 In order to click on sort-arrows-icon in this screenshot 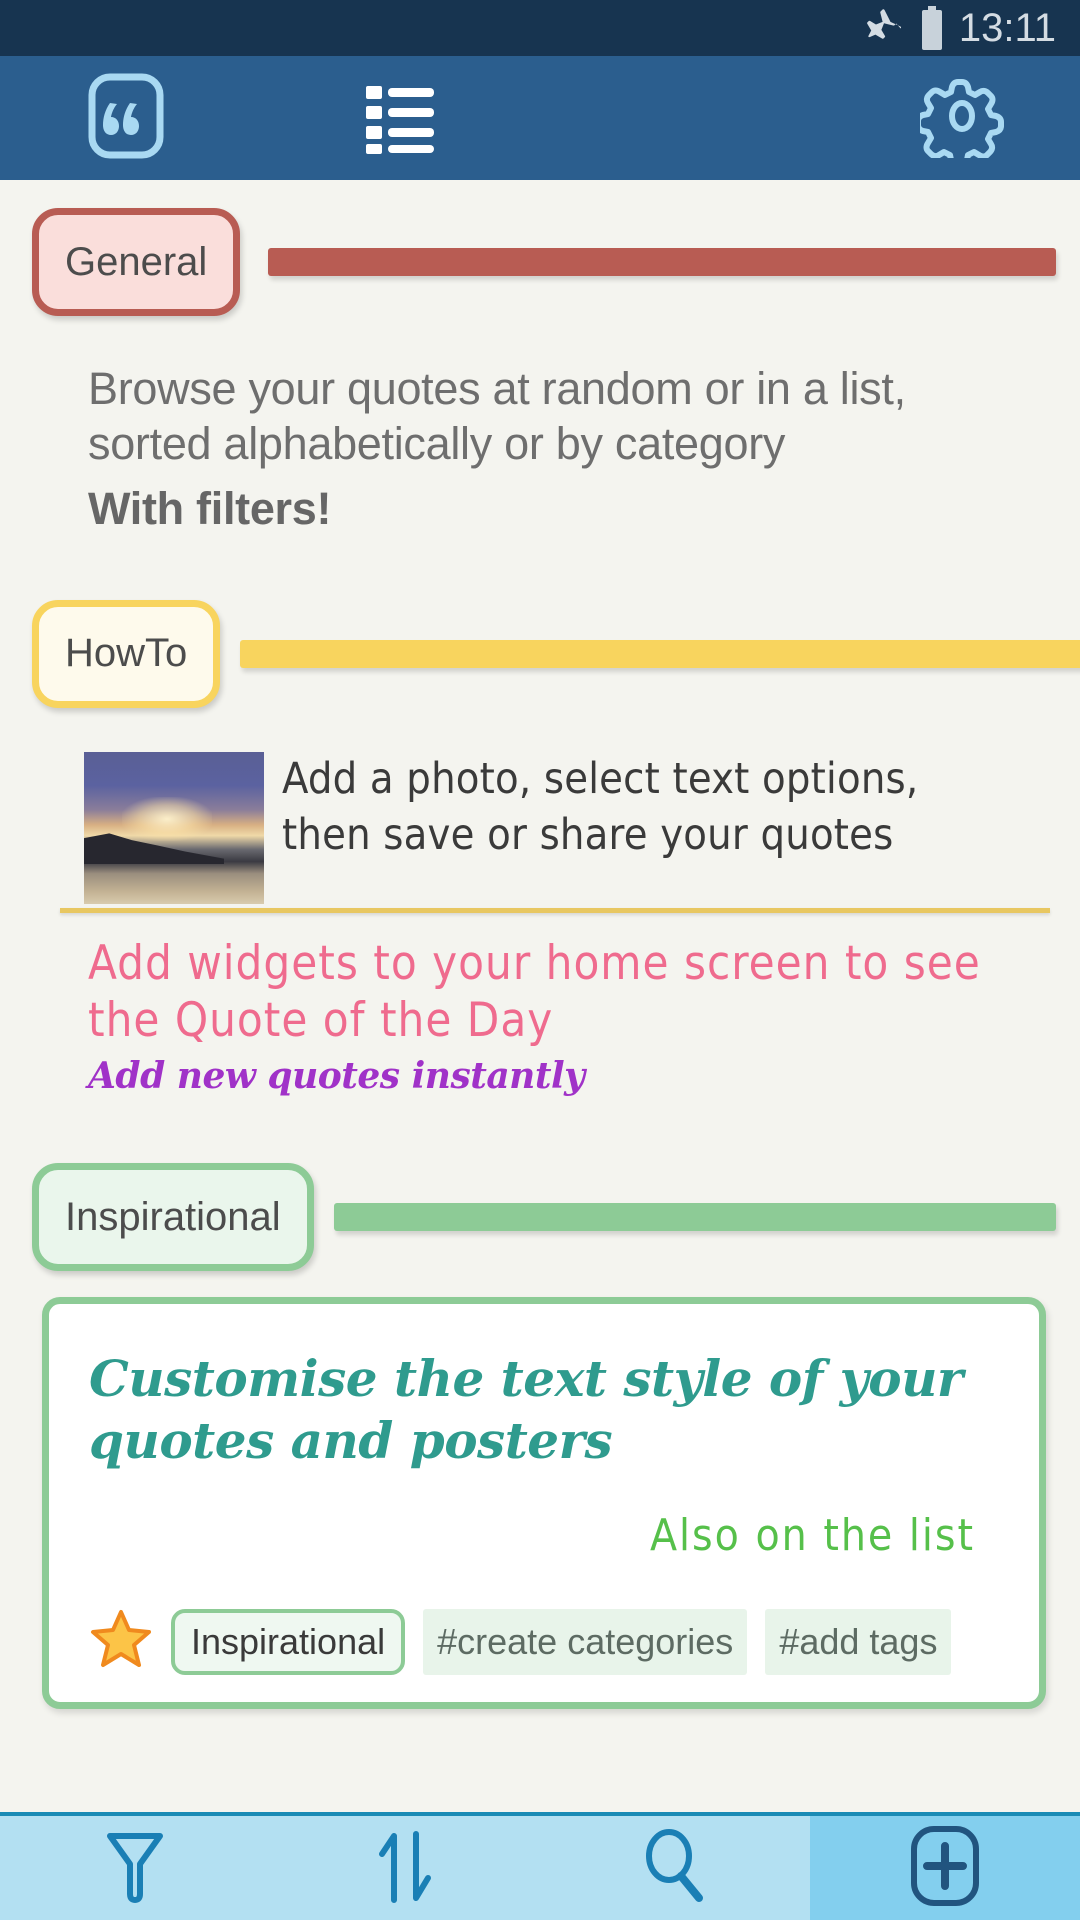, I will do `click(405, 1868)`.